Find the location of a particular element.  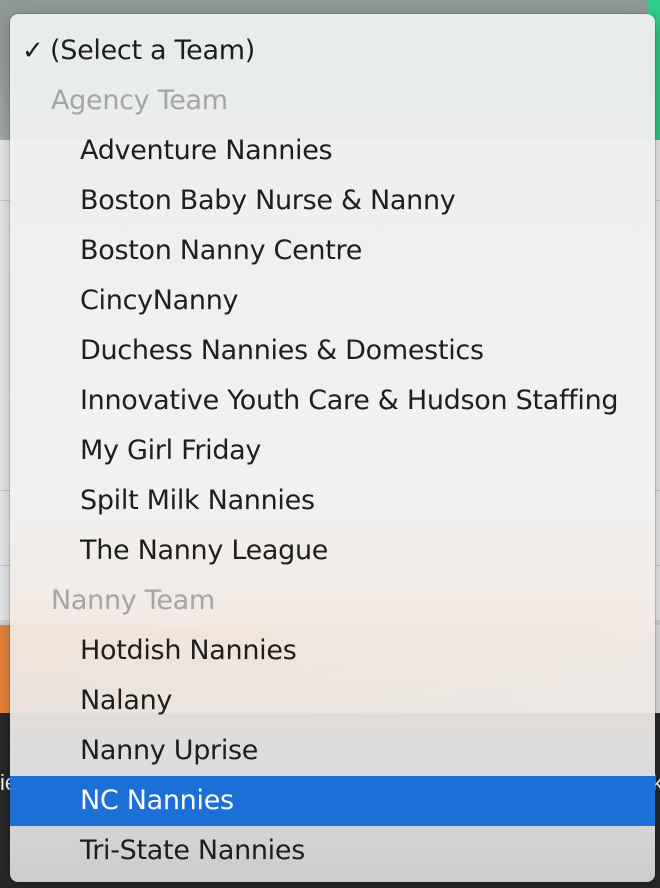

option-spilt-milk-nannies: Spilt Milk Nannies is located at coordinates (332, 501).